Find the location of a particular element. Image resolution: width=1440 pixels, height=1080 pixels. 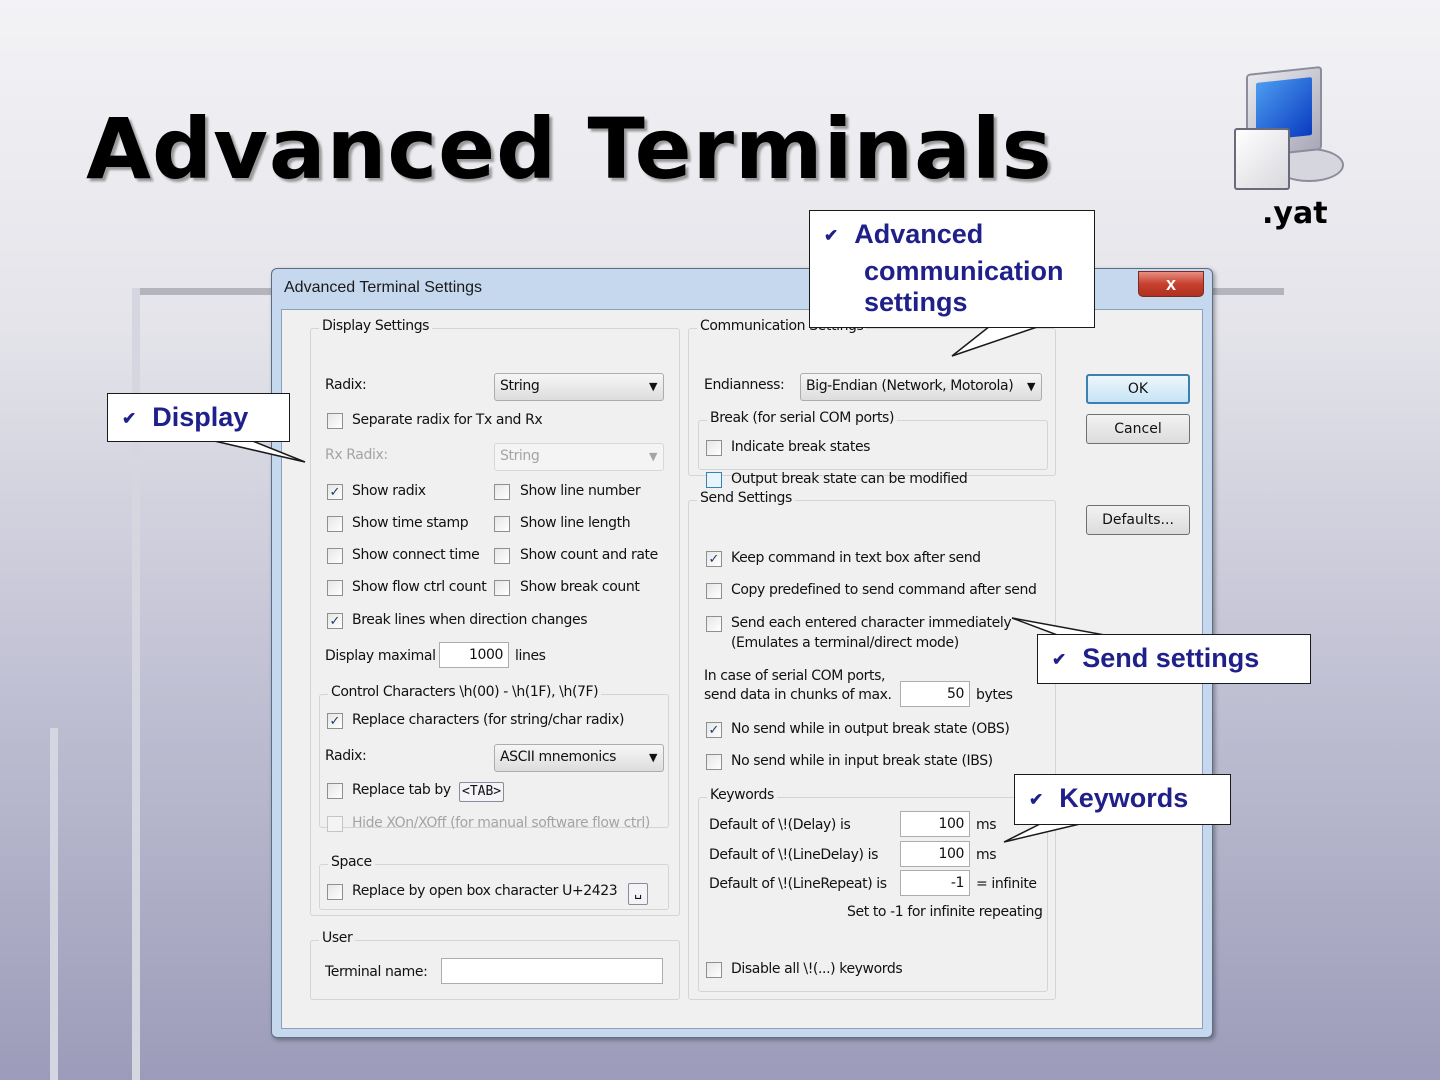

send-settings-callout: ✔ Send settings is located at coordinates (1174, 659).